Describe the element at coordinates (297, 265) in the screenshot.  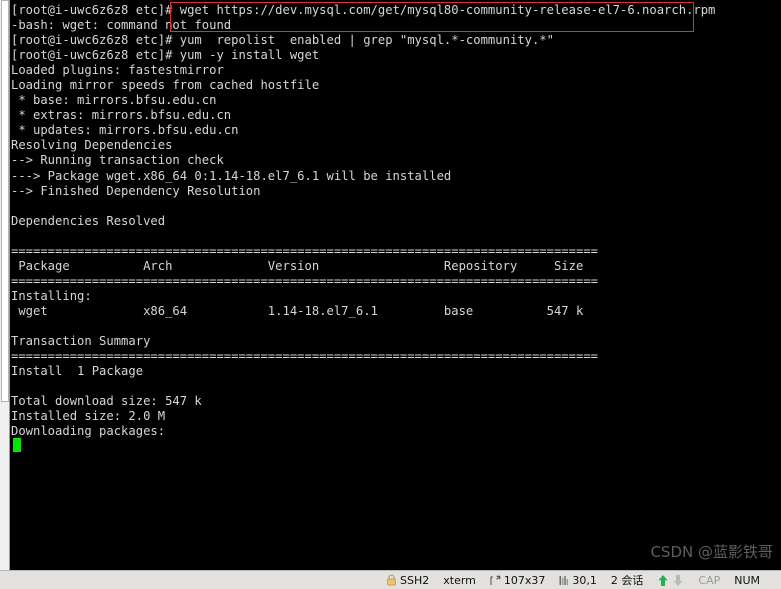
I see `terminal-line: Package Arch Version Repository Size` at that location.